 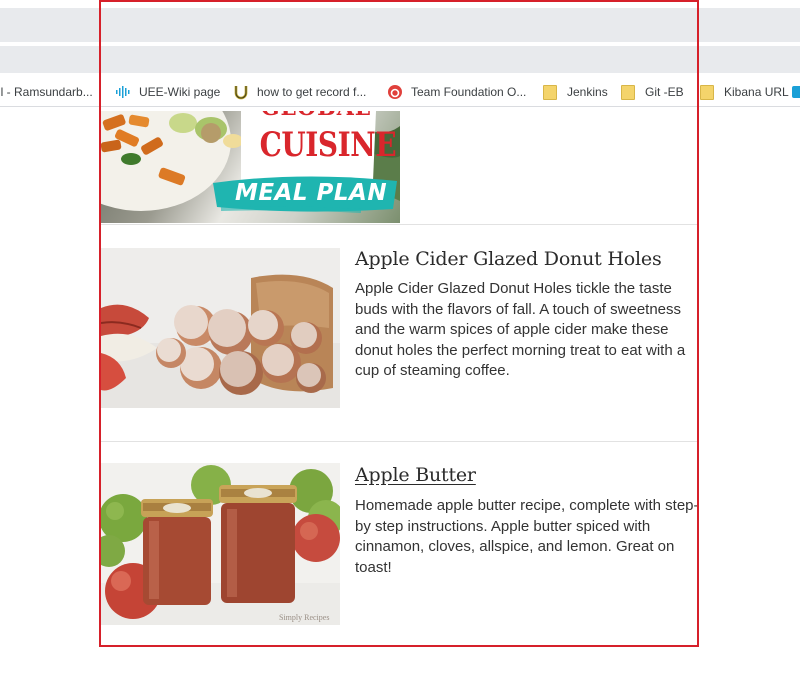 What do you see at coordinates (123, 92) in the screenshot?
I see `cisco-icon` at bounding box center [123, 92].